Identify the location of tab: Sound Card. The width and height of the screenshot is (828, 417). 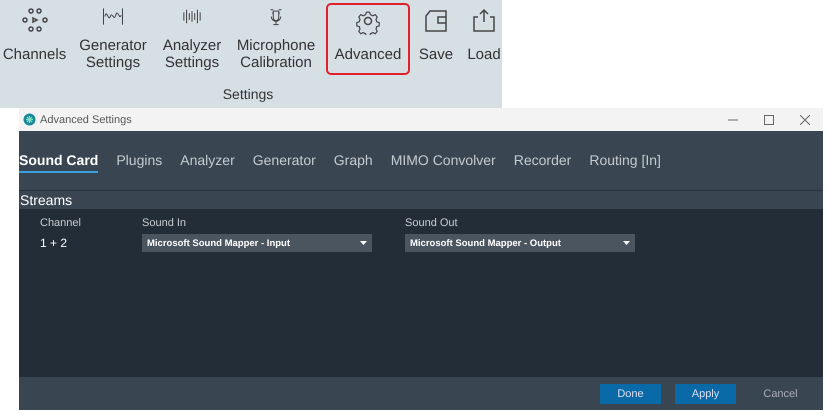
(58, 160).